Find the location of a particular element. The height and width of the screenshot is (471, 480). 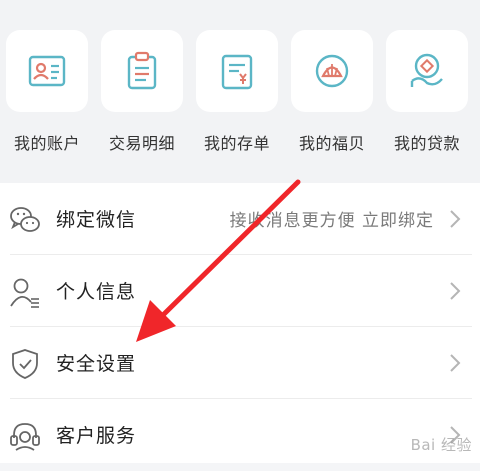

quick-action-label: 我的贷款 is located at coordinates (426, 143).